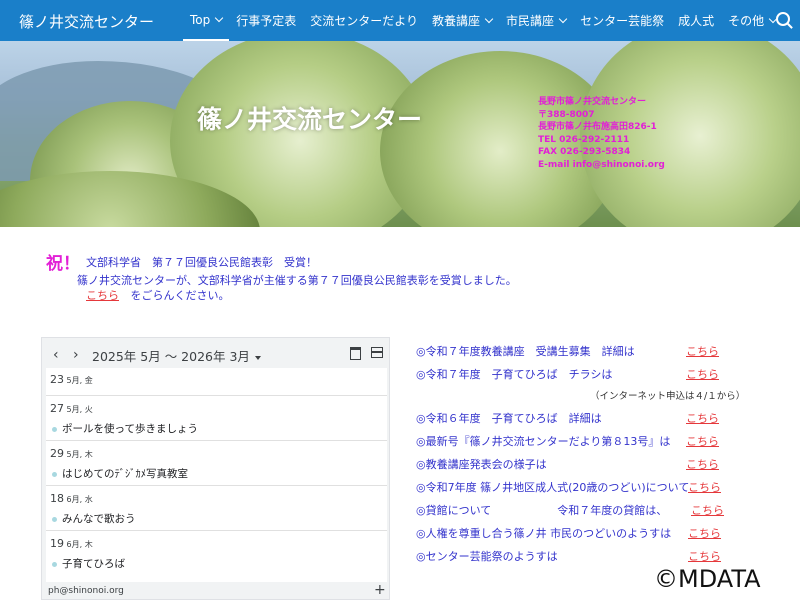 This screenshot has height=600, width=800. I want to click on agenda-day-meta: 5月, 金, so click(79, 380).